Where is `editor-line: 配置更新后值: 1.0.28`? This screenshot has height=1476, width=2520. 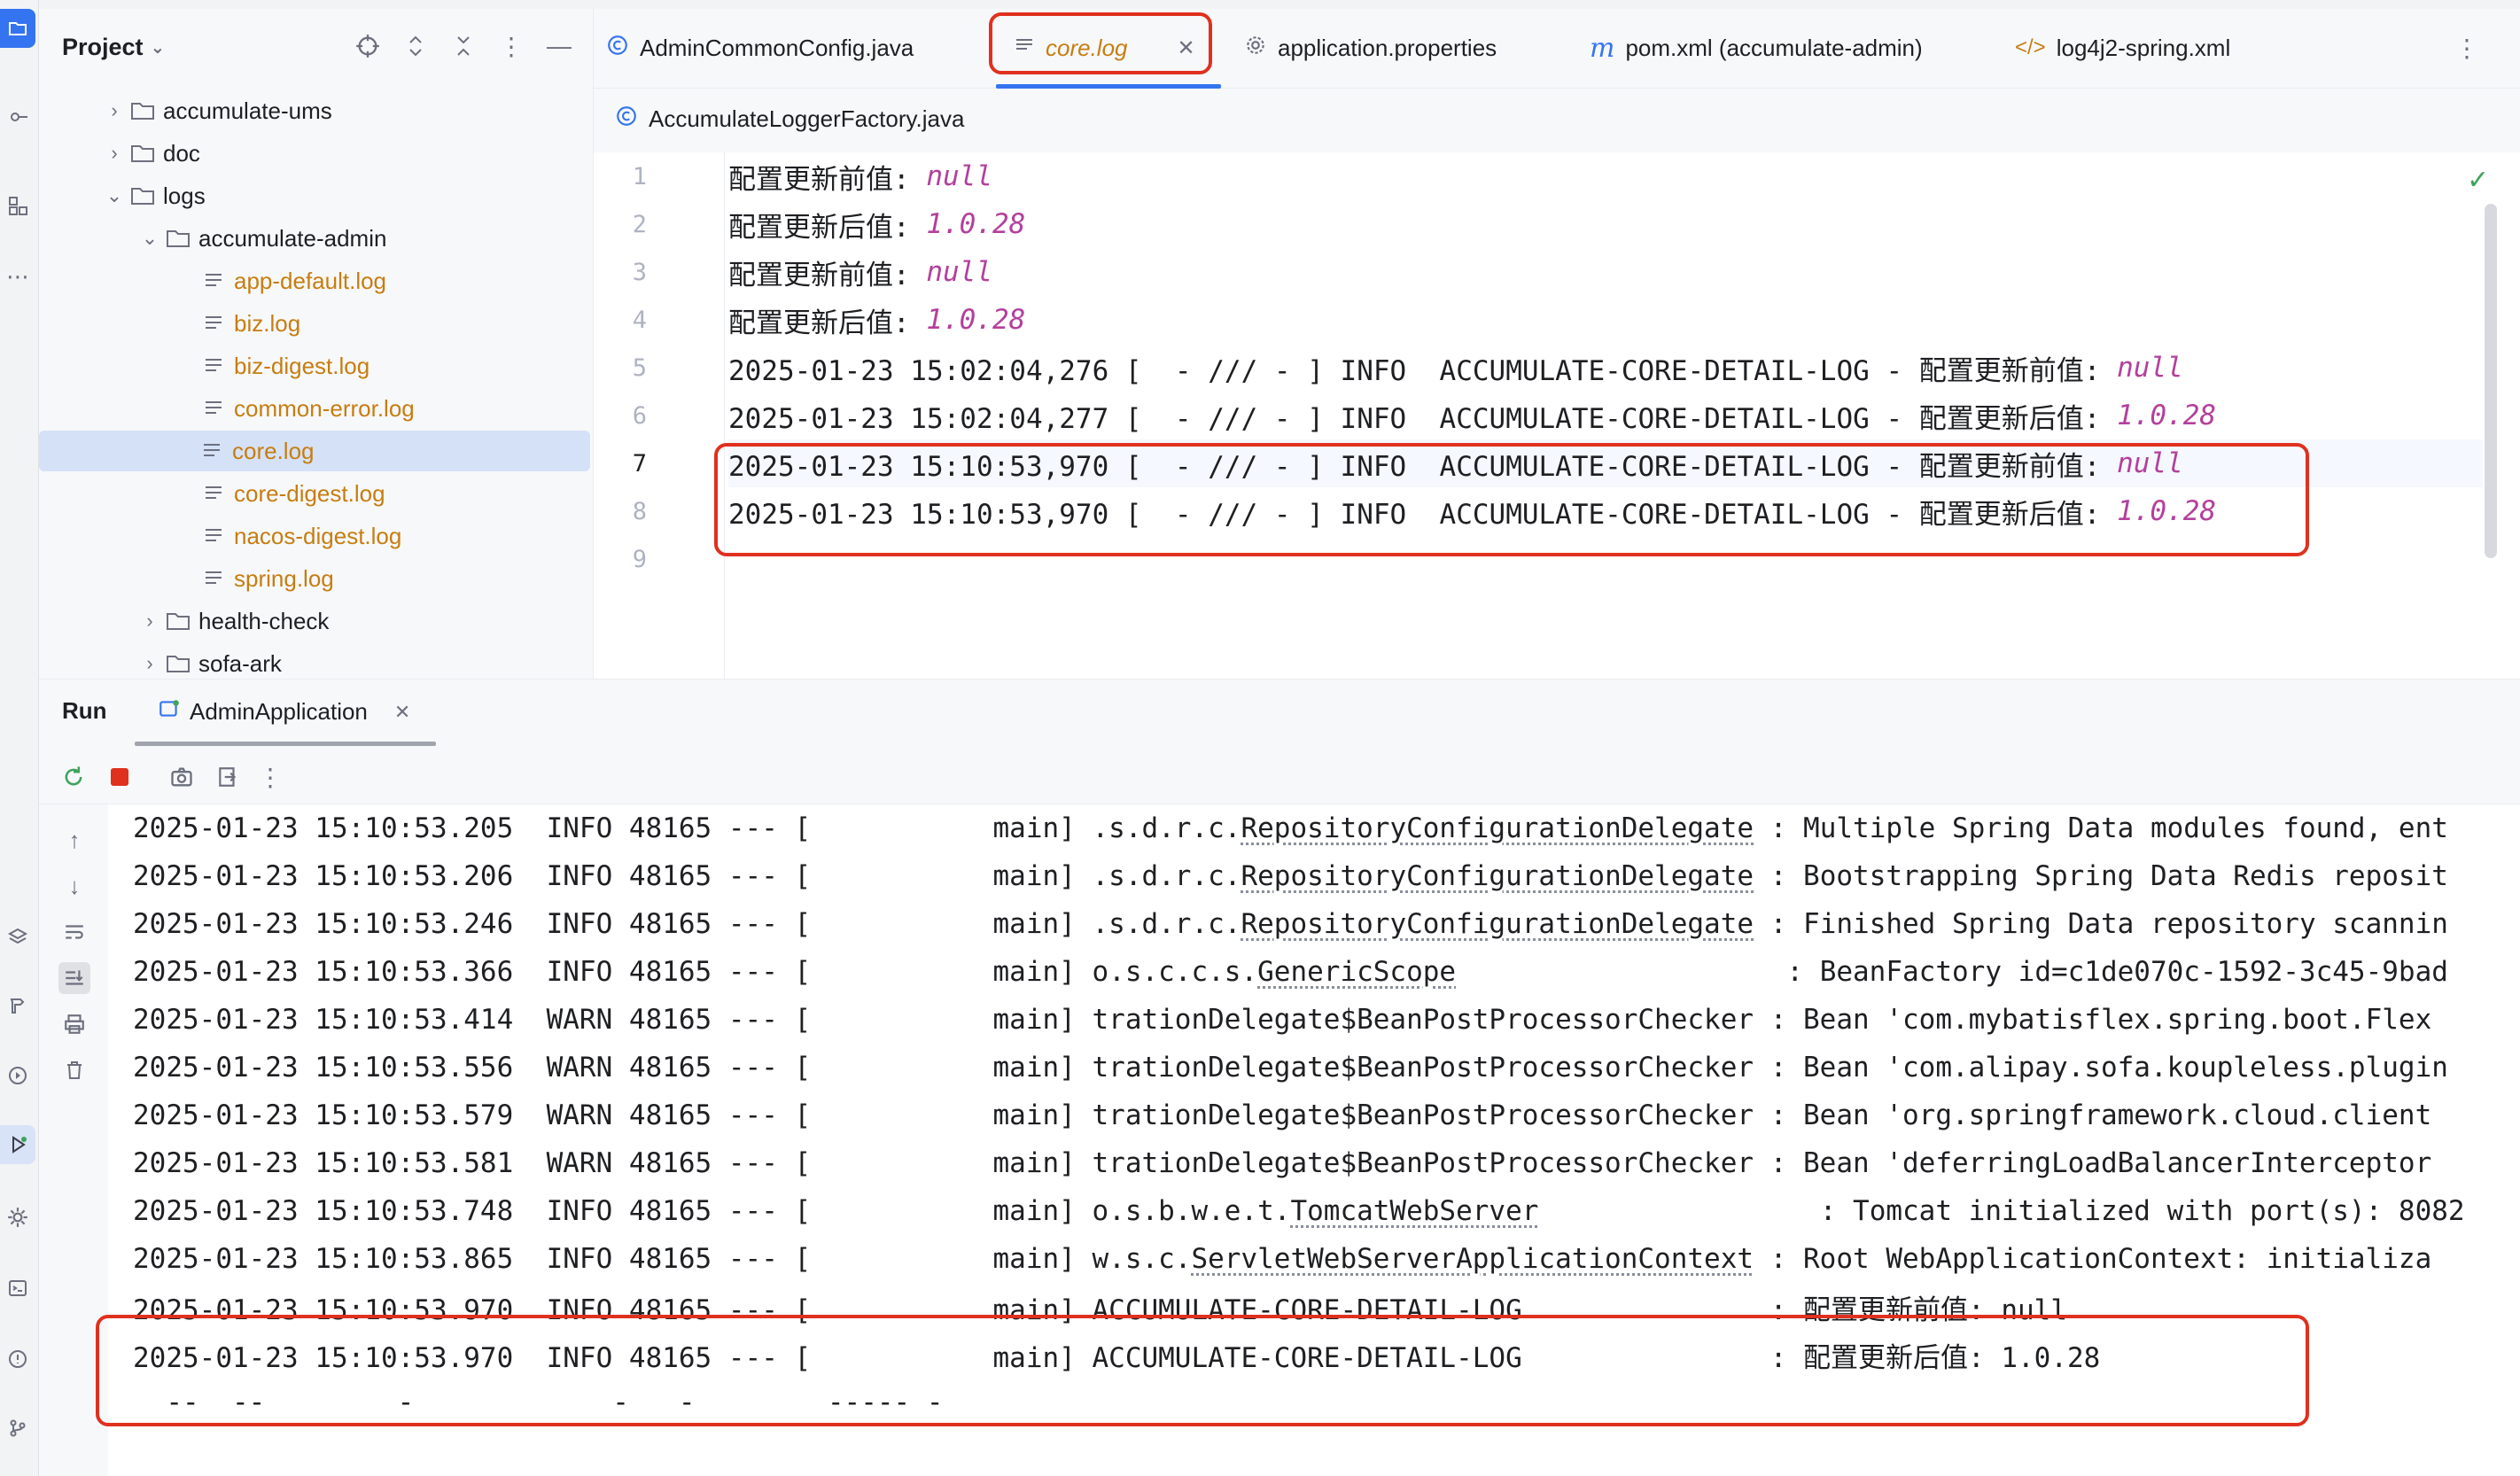 editor-line: 配置更新后值: 1.0.28 is located at coordinates (1605, 320).